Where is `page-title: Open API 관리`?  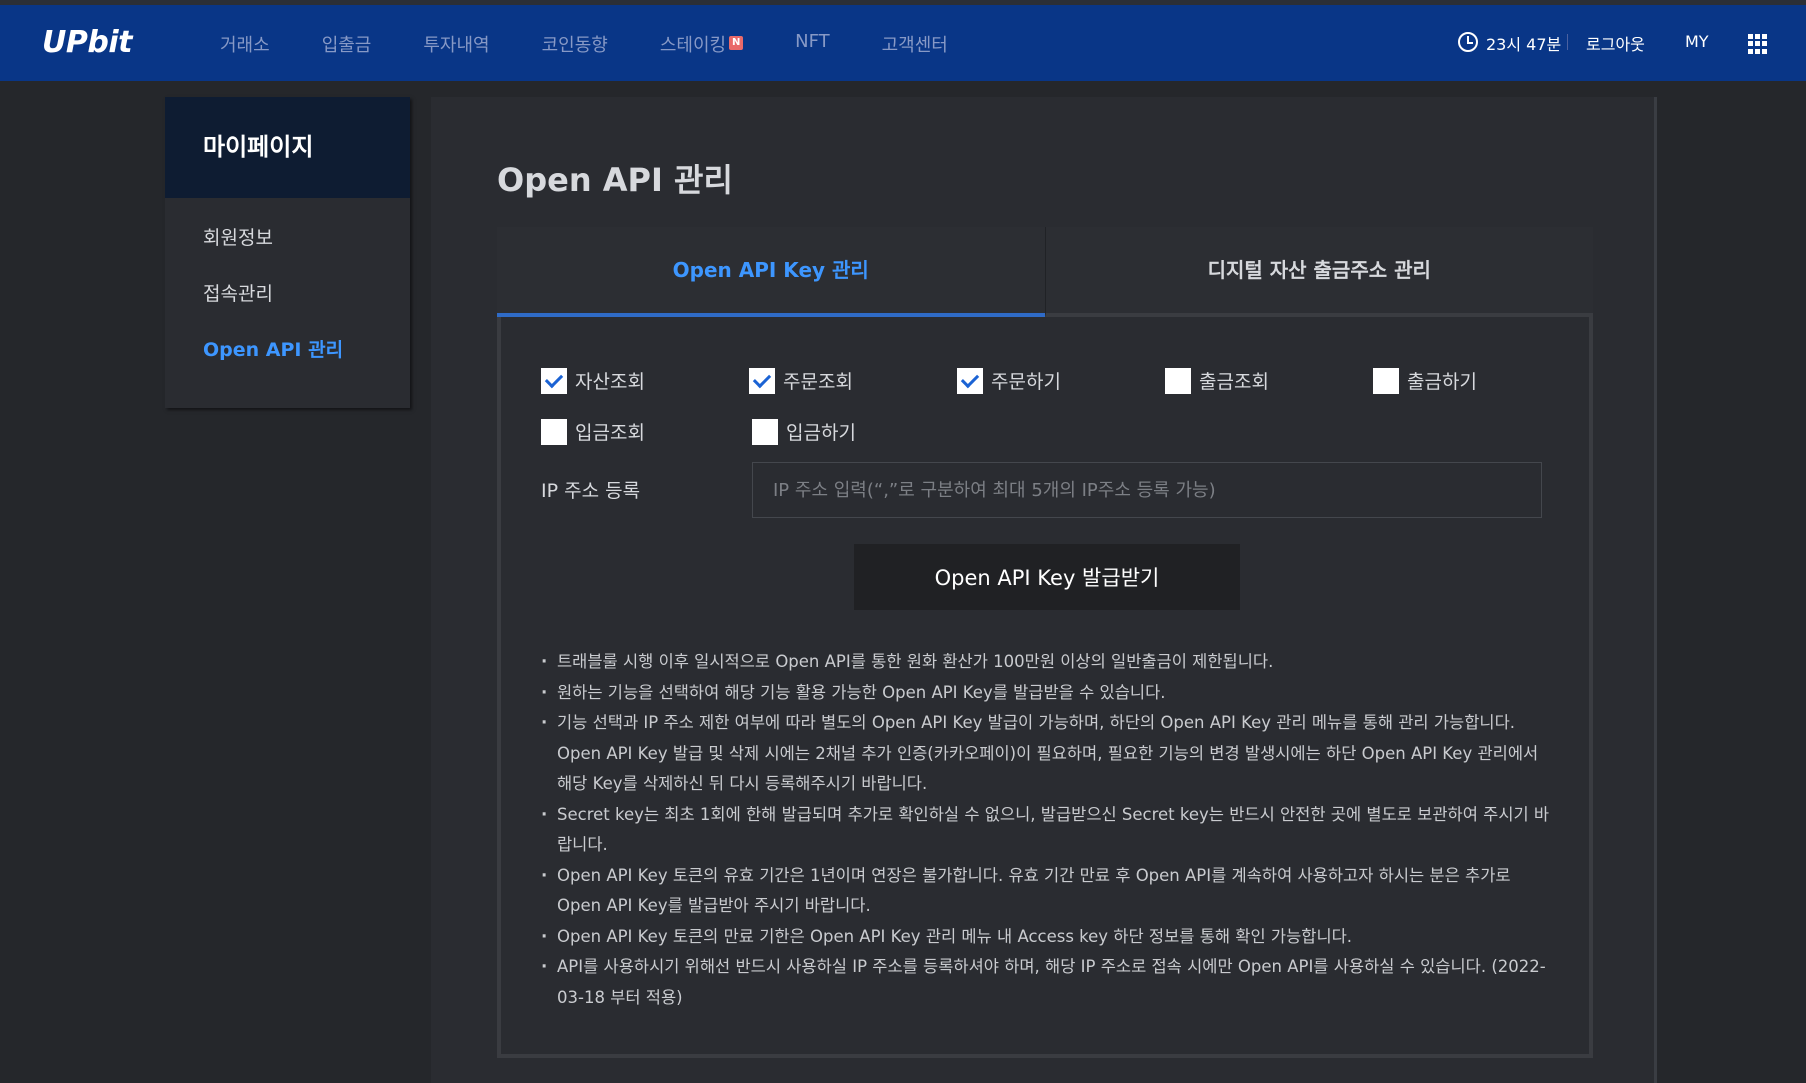
page-title: Open API 관리 is located at coordinates (615, 180).